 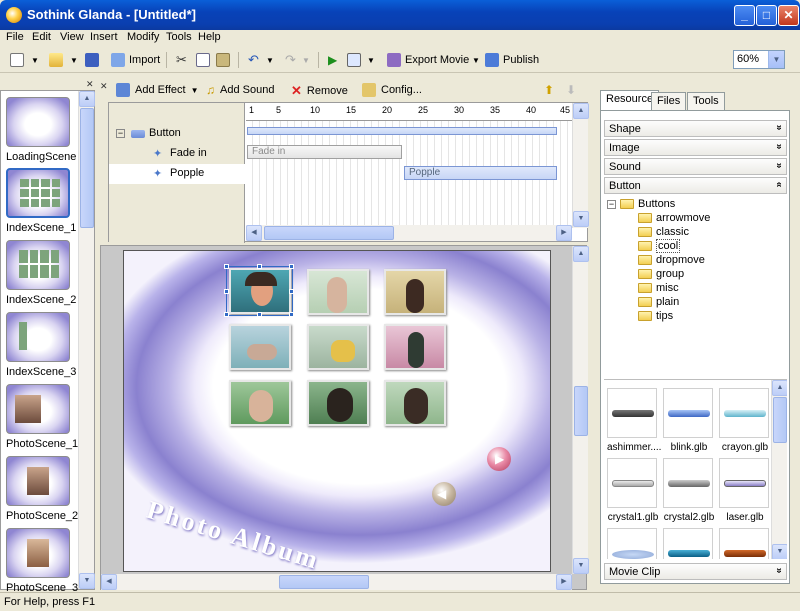 What do you see at coordinates (695, 571) in the screenshot?
I see `category-movie-clip: Movie Clip »` at bounding box center [695, 571].